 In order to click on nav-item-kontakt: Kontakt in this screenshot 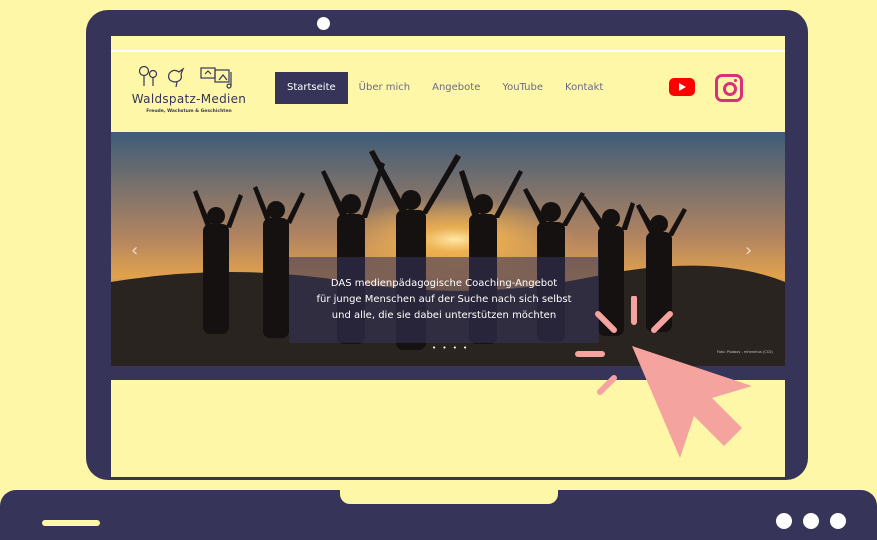, I will do `click(584, 88)`.